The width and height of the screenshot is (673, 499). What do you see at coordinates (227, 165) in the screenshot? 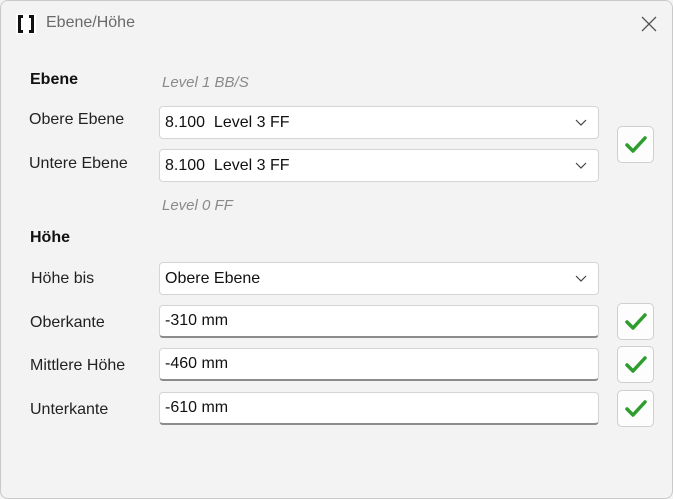
I see `untere-ebene-value: 8.100 Level 3 FF` at bounding box center [227, 165].